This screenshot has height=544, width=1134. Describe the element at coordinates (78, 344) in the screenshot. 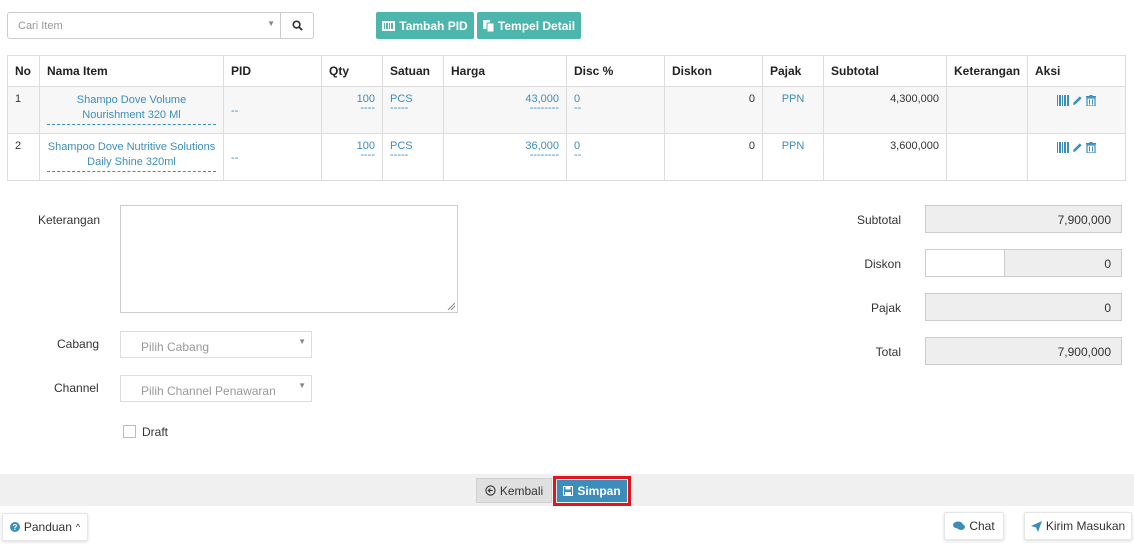

I see `cabang-label: Cabang` at that location.